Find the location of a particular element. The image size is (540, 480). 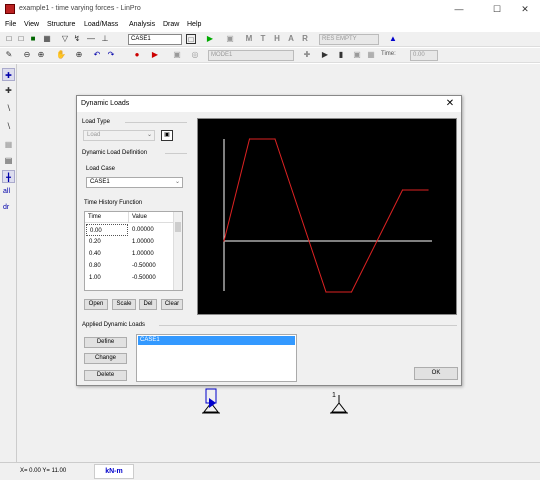

animate-icon: ▶ is located at coordinates (325, 55).